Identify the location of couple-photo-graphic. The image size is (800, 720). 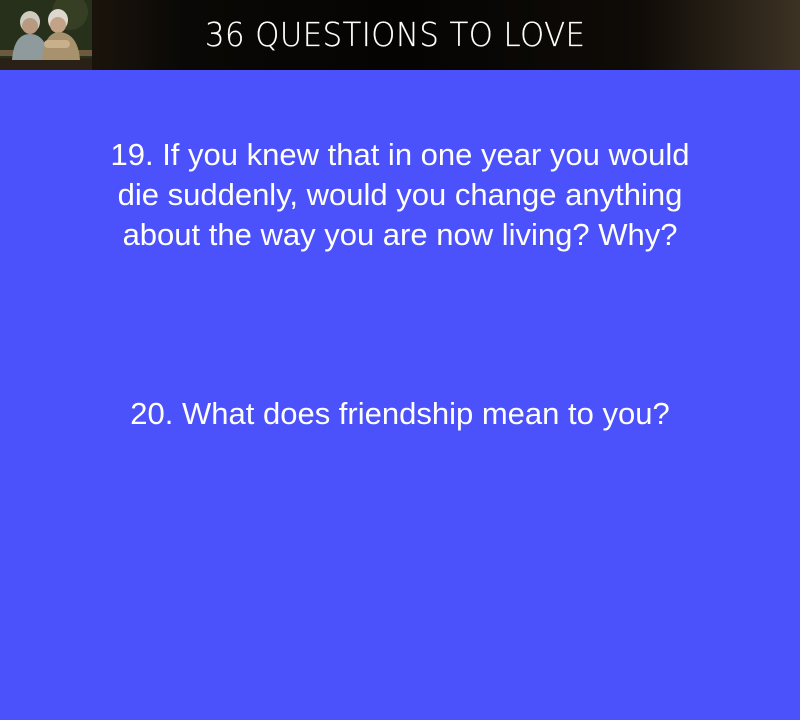
(46, 35).